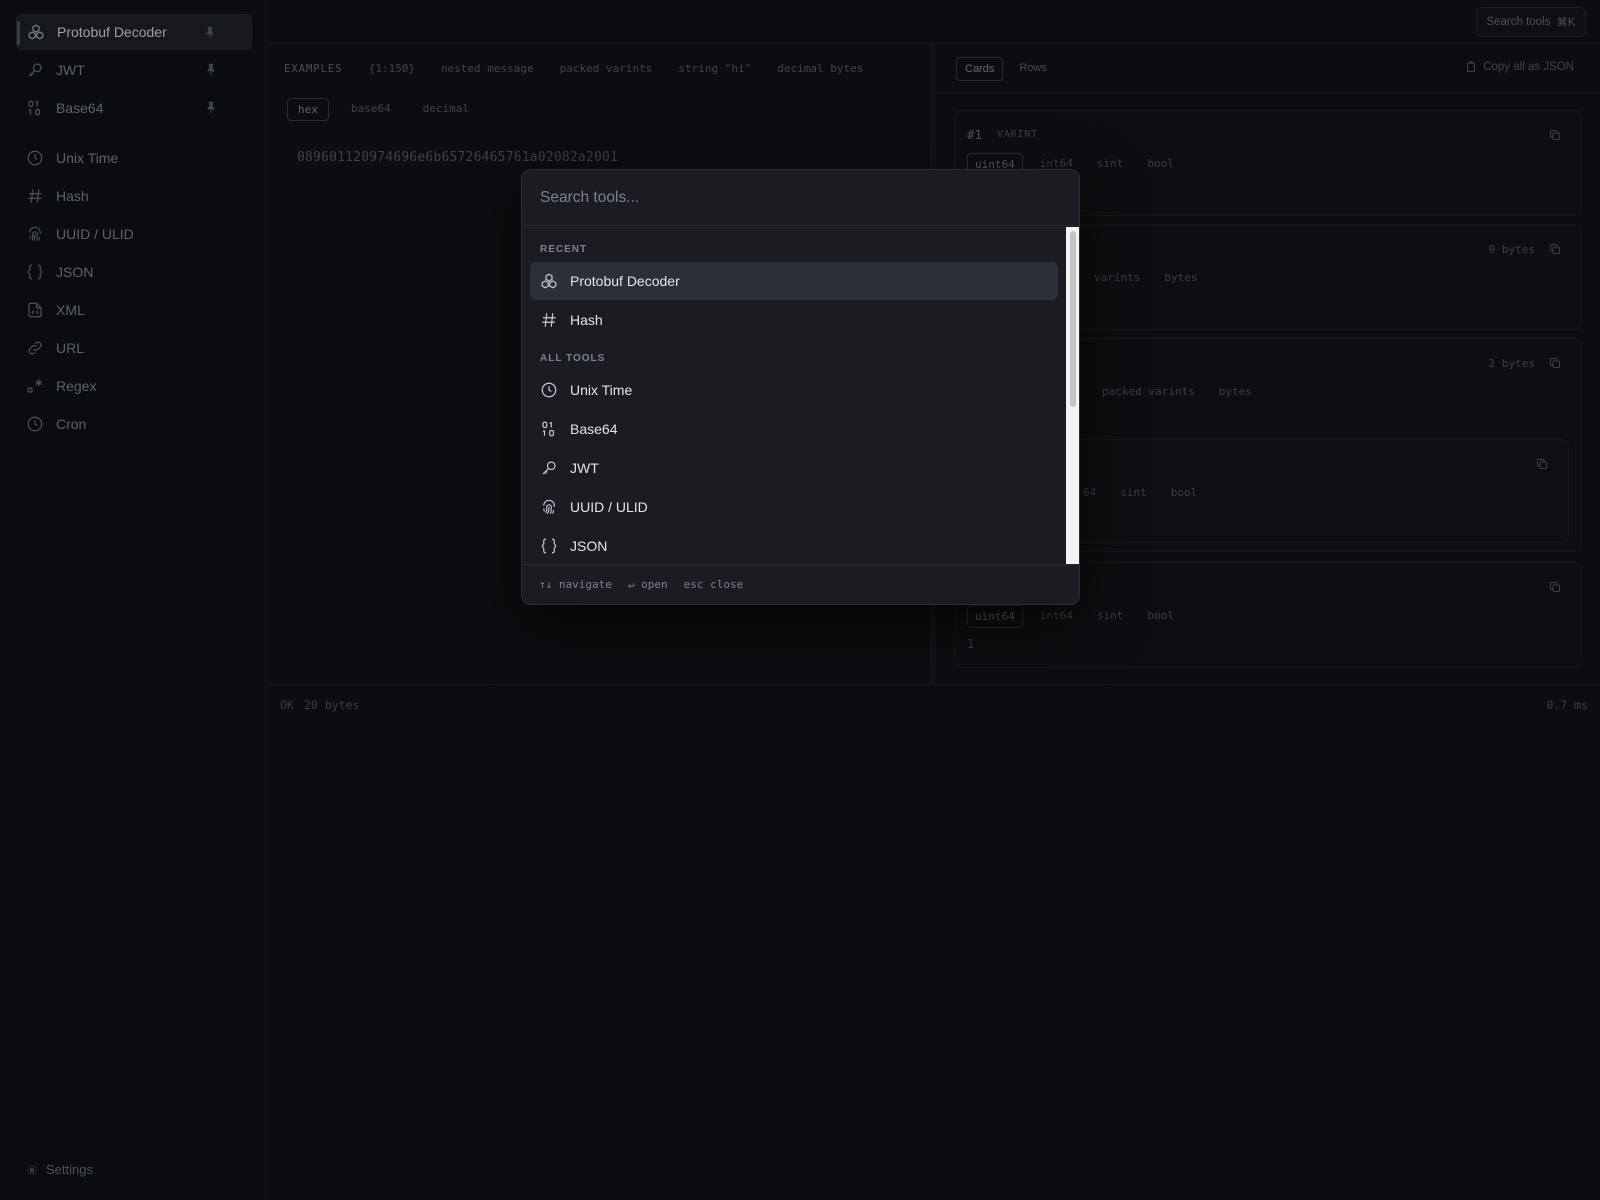 The width and height of the screenshot is (1600, 1200). Describe the element at coordinates (32, 1170) in the screenshot. I see `gear-icon` at that location.